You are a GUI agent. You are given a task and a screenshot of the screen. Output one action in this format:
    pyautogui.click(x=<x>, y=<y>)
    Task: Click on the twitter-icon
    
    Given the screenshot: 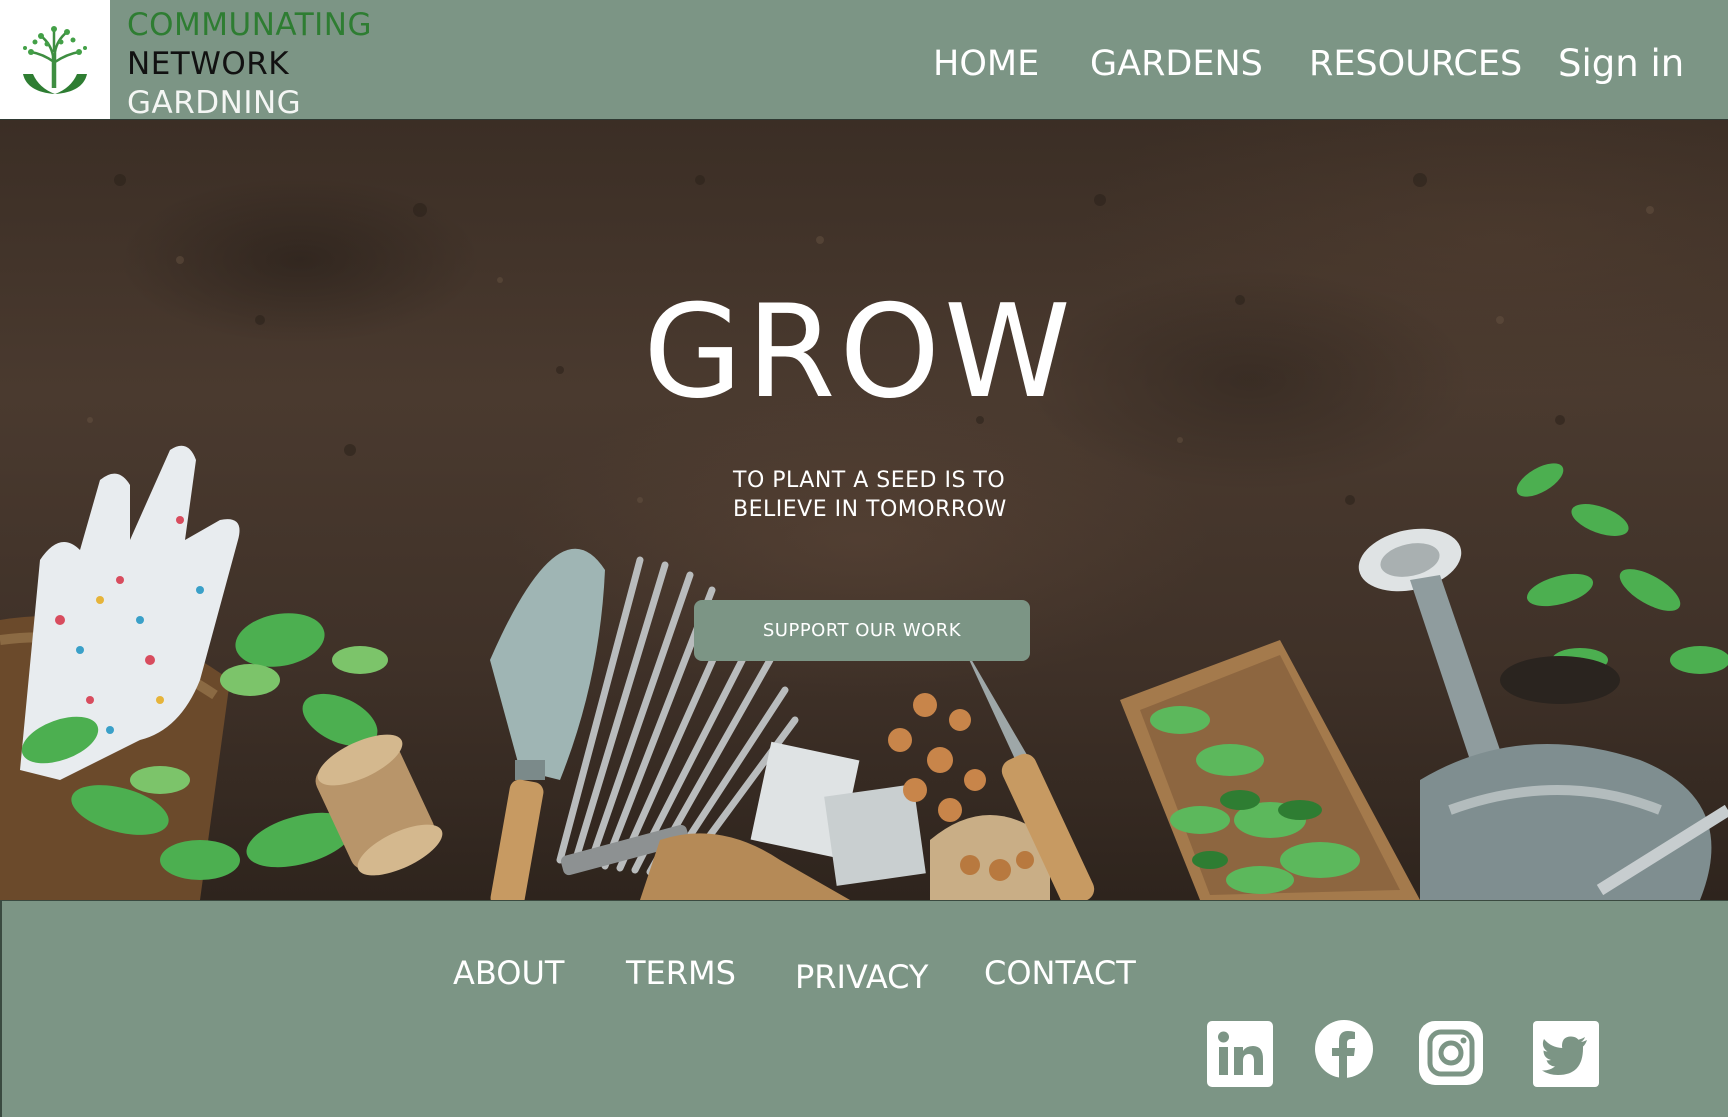 What is the action you would take?
    pyautogui.click(x=1566, y=1054)
    